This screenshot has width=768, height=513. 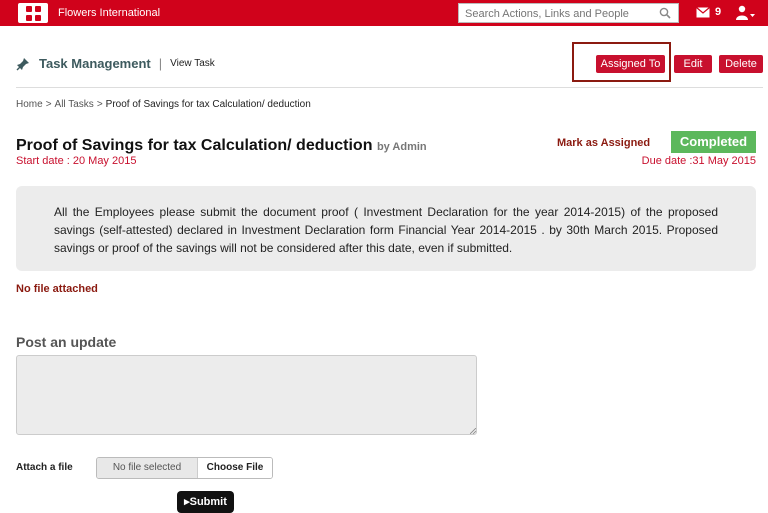 What do you see at coordinates (66, 342) in the screenshot?
I see `post-update-heading: Post an update` at bounding box center [66, 342].